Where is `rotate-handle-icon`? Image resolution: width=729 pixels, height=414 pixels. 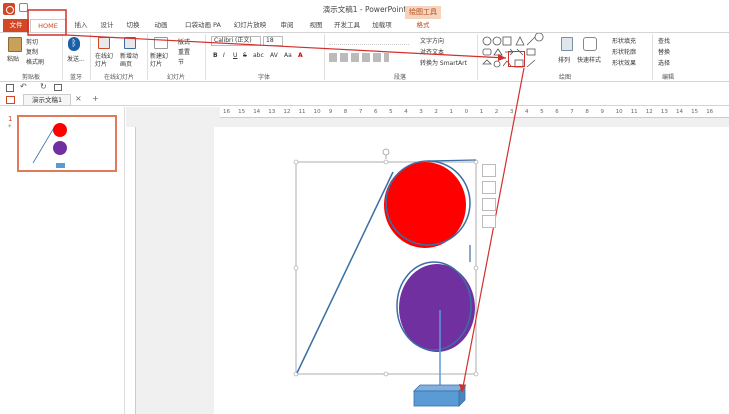
rotate-handle-icon is located at coordinates (386, 152).